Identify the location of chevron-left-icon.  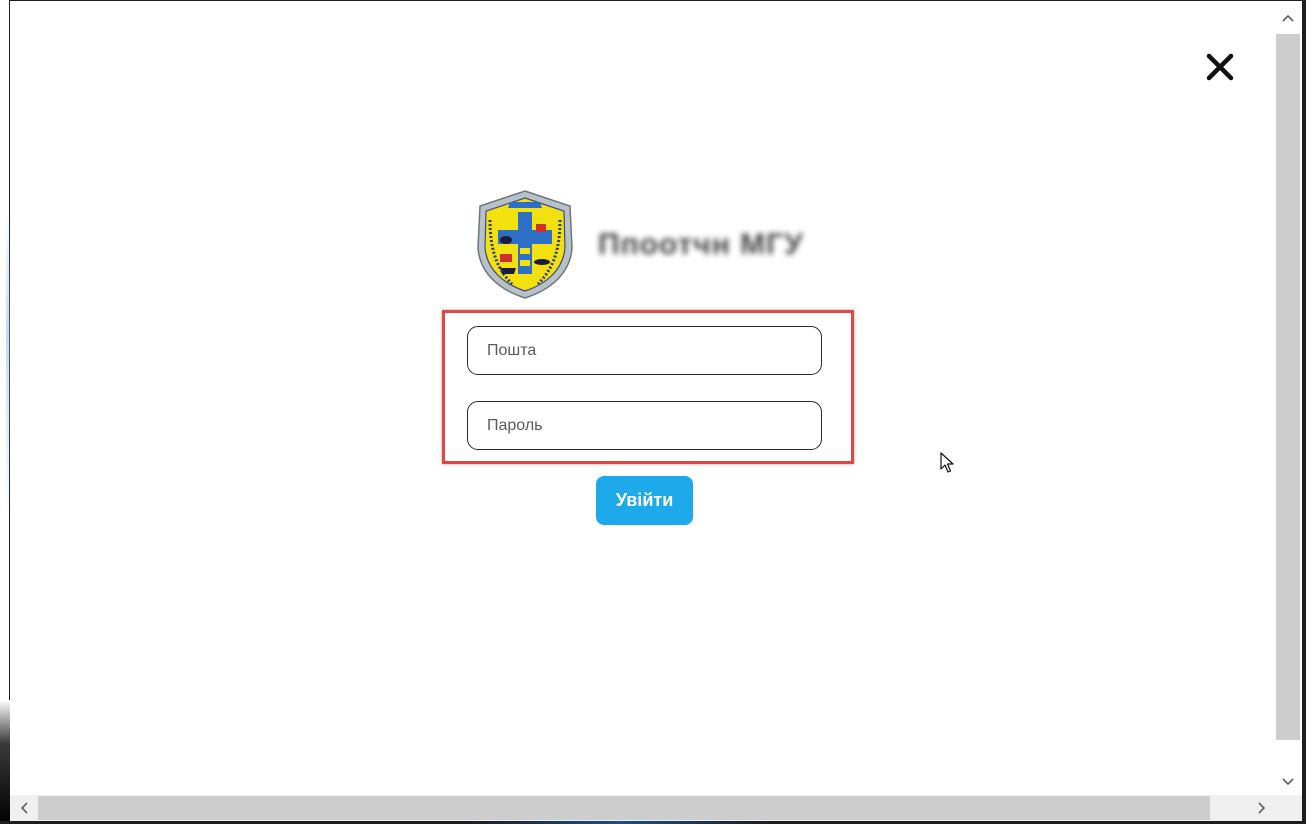
(24, 808).